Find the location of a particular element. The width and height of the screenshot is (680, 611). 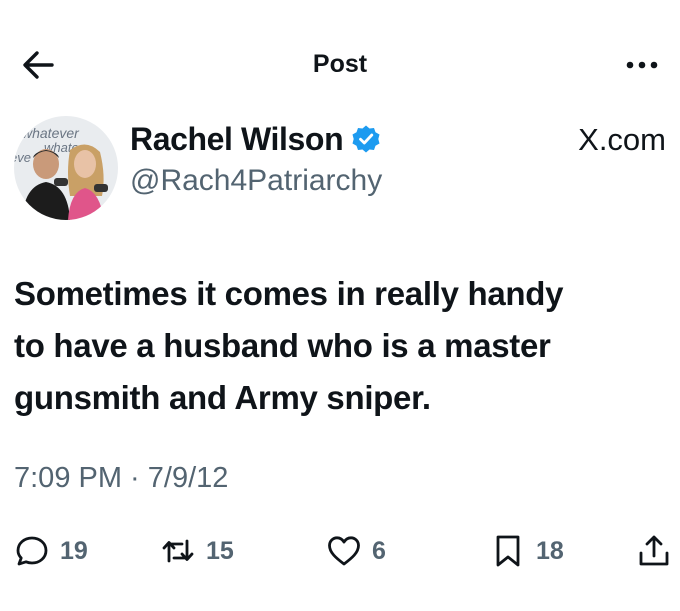

timestamp: 7:09 PM · 7/9/12 is located at coordinates (121, 478).